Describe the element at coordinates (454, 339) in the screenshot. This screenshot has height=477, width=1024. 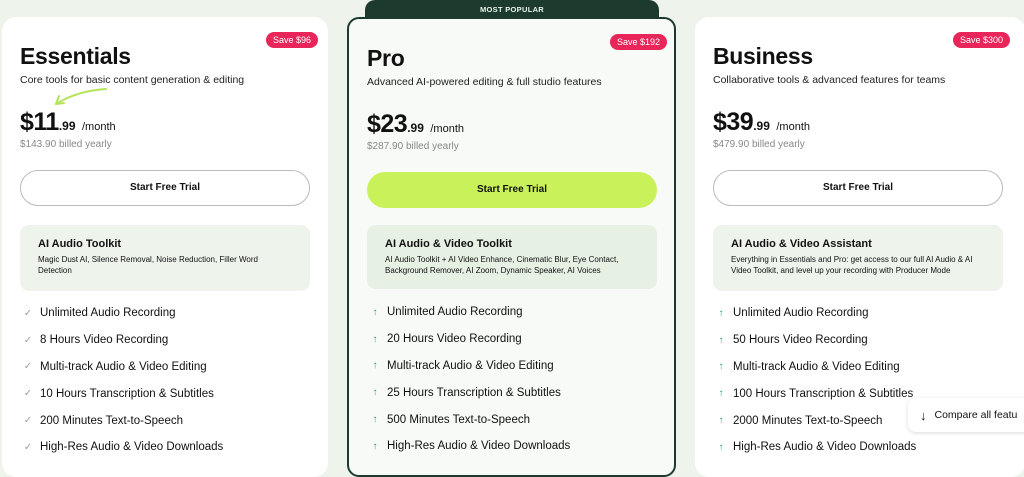
I see `feature-text: 20 Hours Video Recording` at that location.